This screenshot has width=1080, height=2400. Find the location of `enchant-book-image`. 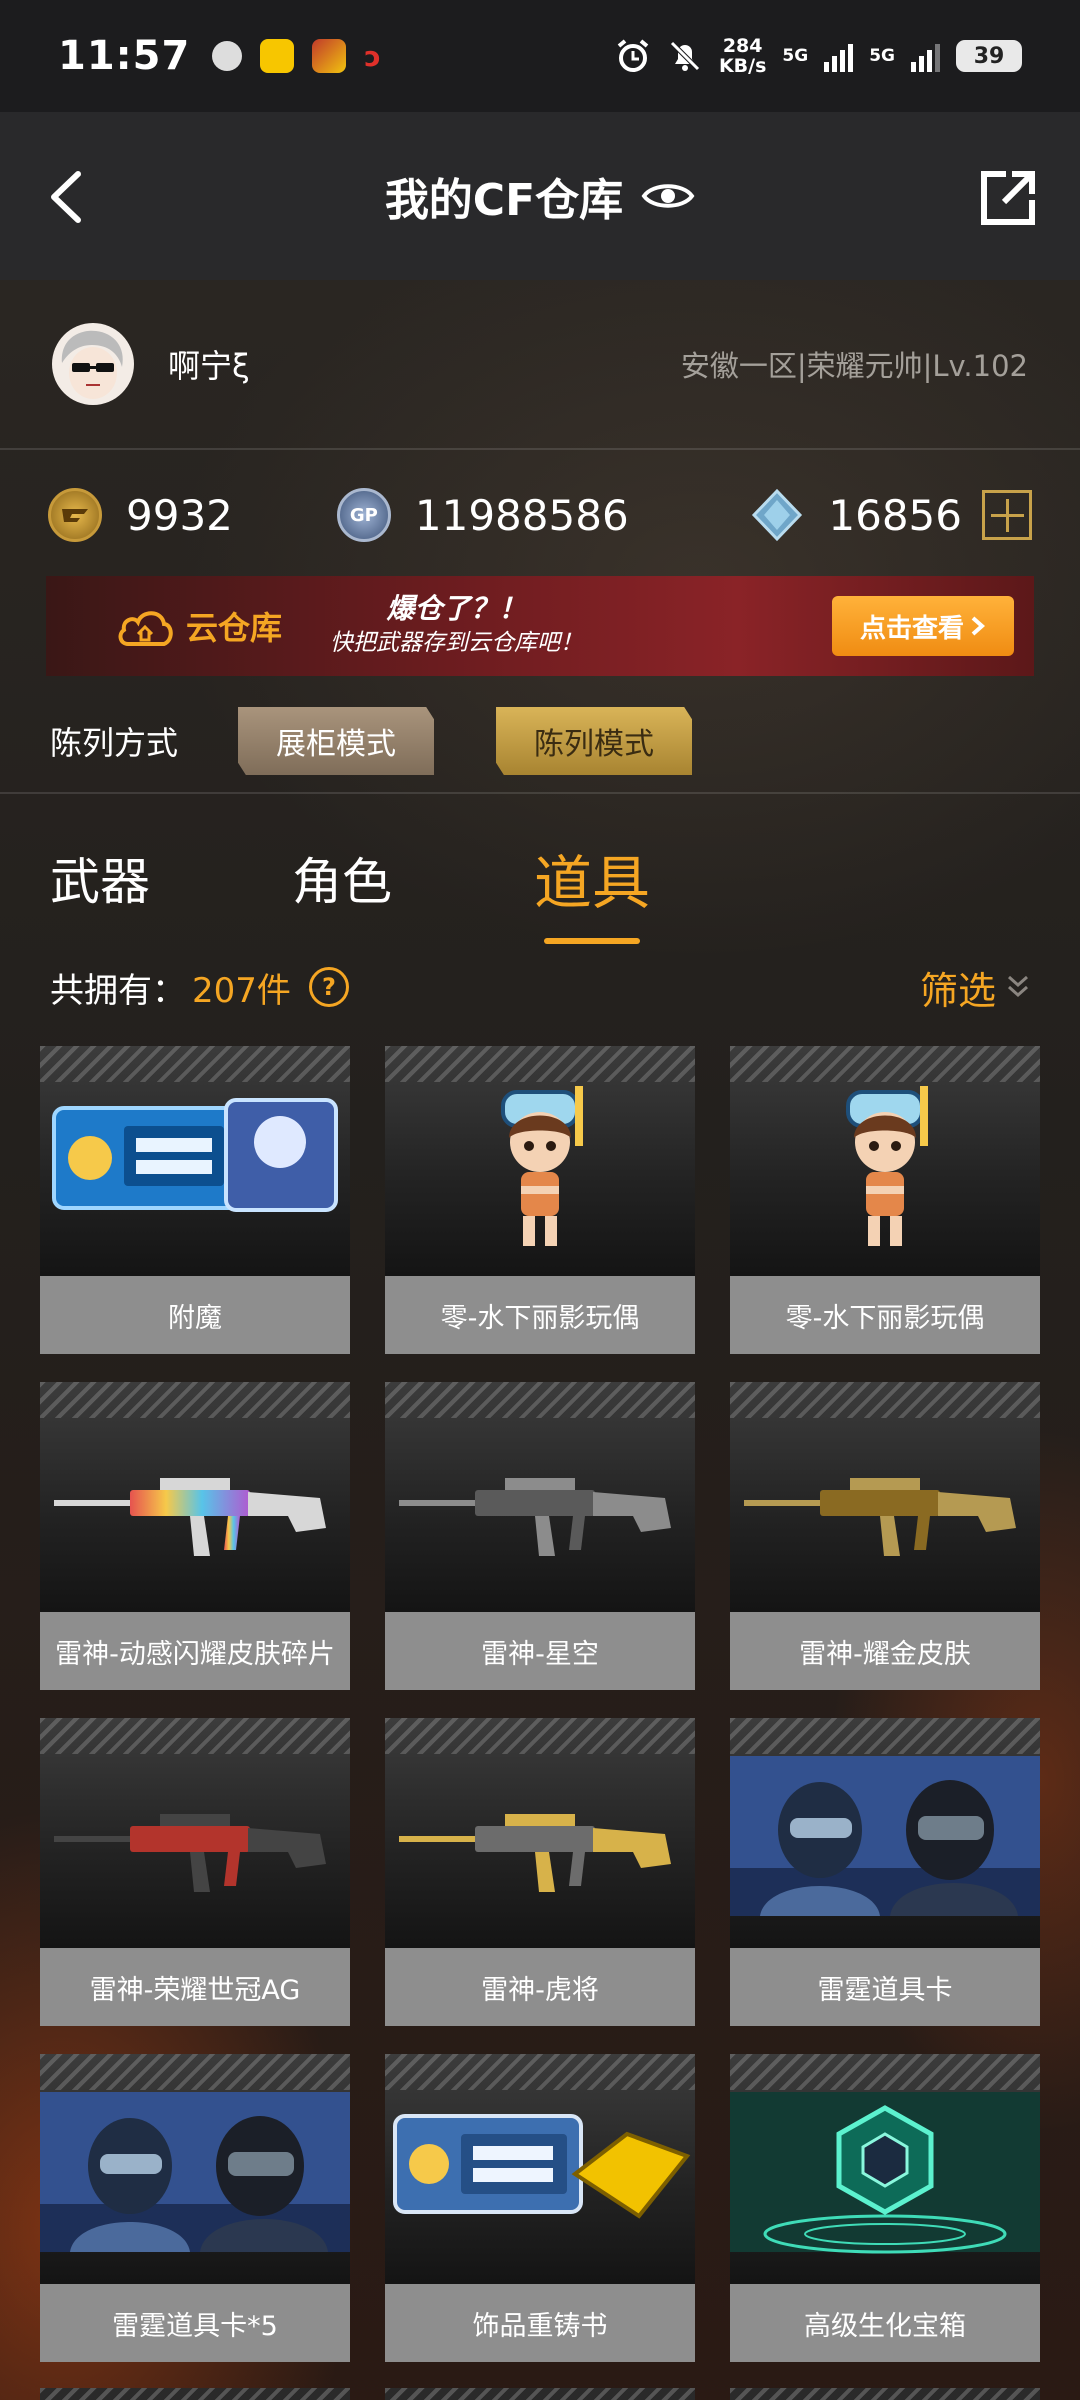

enchant-book-image is located at coordinates (195, 1161).